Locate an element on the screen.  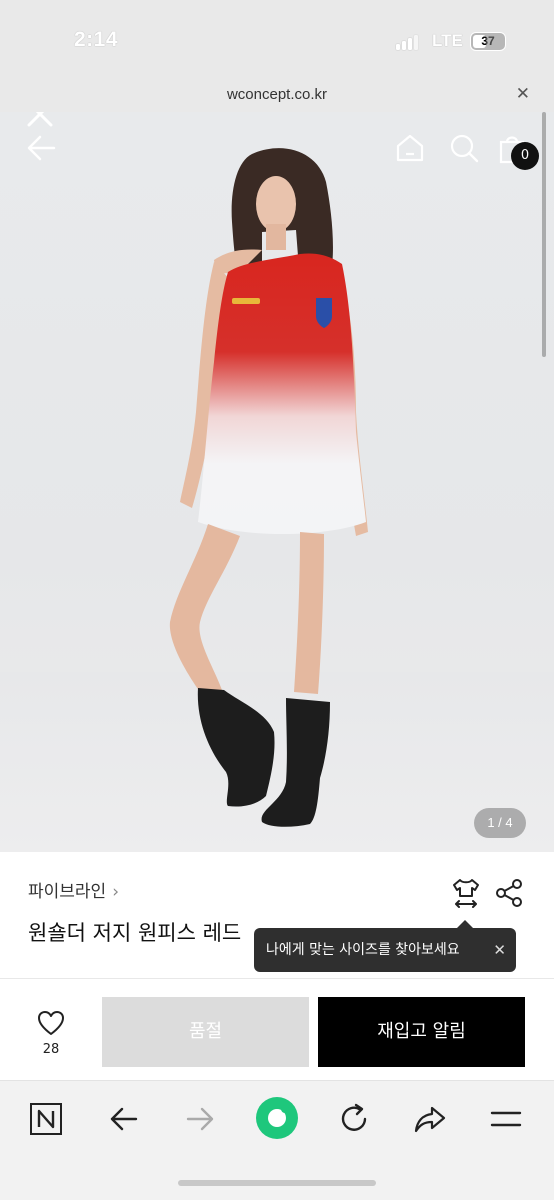
url-bar: wconcept.co.kr ✕ is located at coordinates (277, 96).